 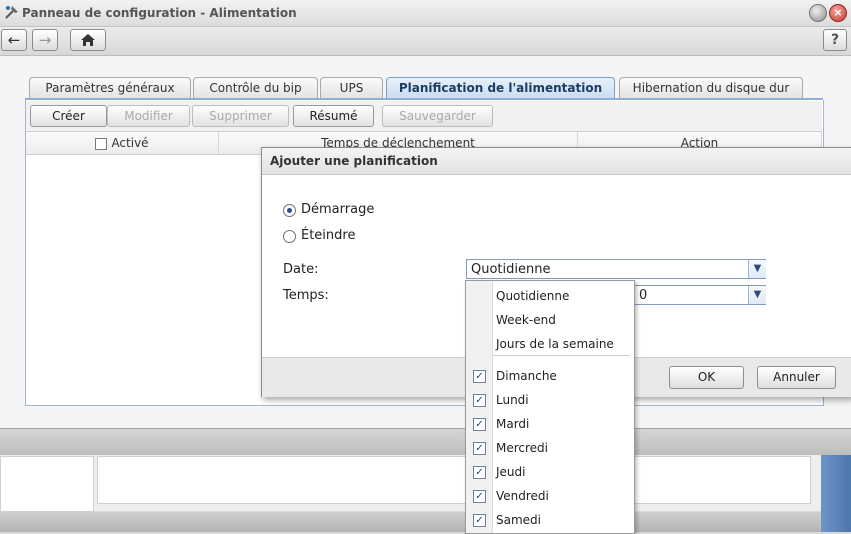 I want to click on startup-radio-label: Démarrage, so click(x=337, y=209).